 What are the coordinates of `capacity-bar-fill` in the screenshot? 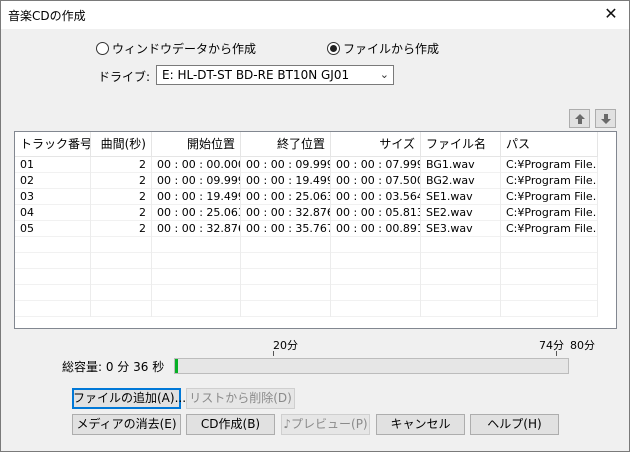 It's located at (176, 366).